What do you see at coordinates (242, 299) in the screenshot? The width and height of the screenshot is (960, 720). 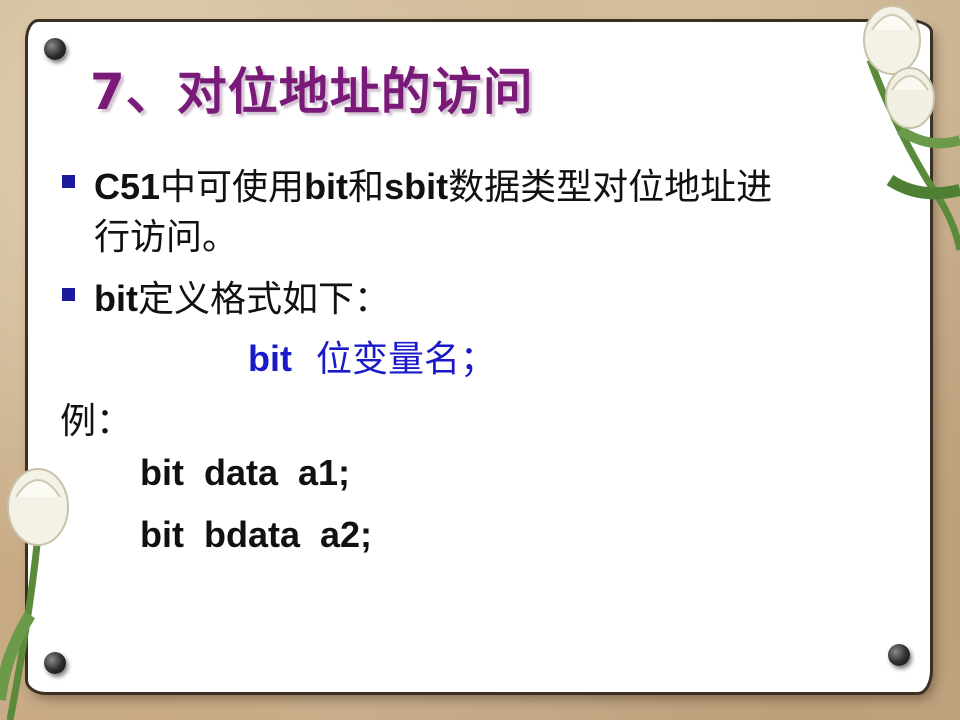 I see `bullet-2-line: bit定义格式如下：` at bounding box center [242, 299].